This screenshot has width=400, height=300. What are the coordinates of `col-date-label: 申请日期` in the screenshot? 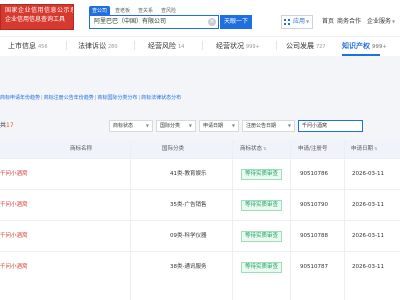 It's located at (362, 149).